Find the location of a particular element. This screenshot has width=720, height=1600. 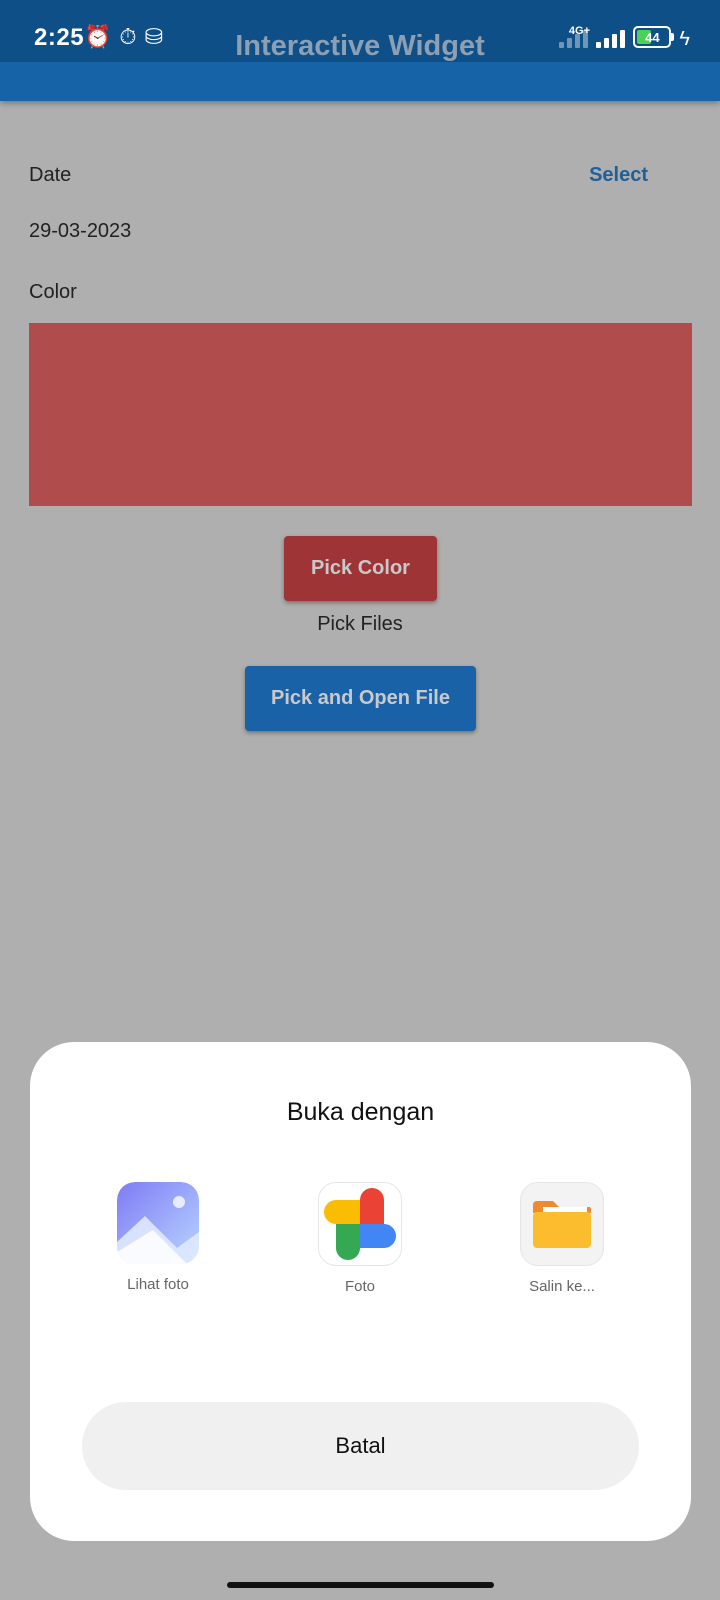

gallery-icon is located at coordinates (158, 1223).